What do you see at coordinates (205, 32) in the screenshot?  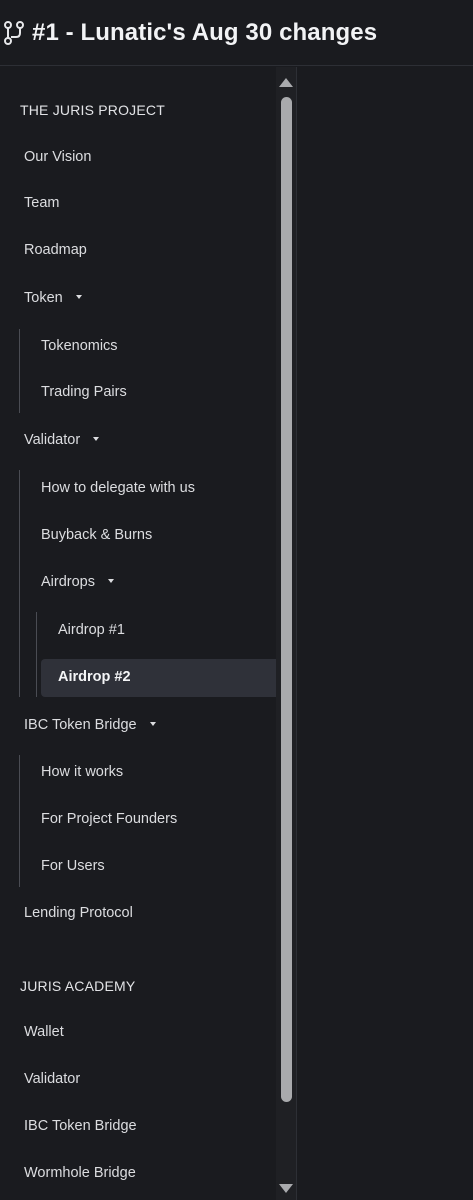 I see `page-title: #1 - Lunatic's Aug 30 changes` at bounding box center [205, 32].